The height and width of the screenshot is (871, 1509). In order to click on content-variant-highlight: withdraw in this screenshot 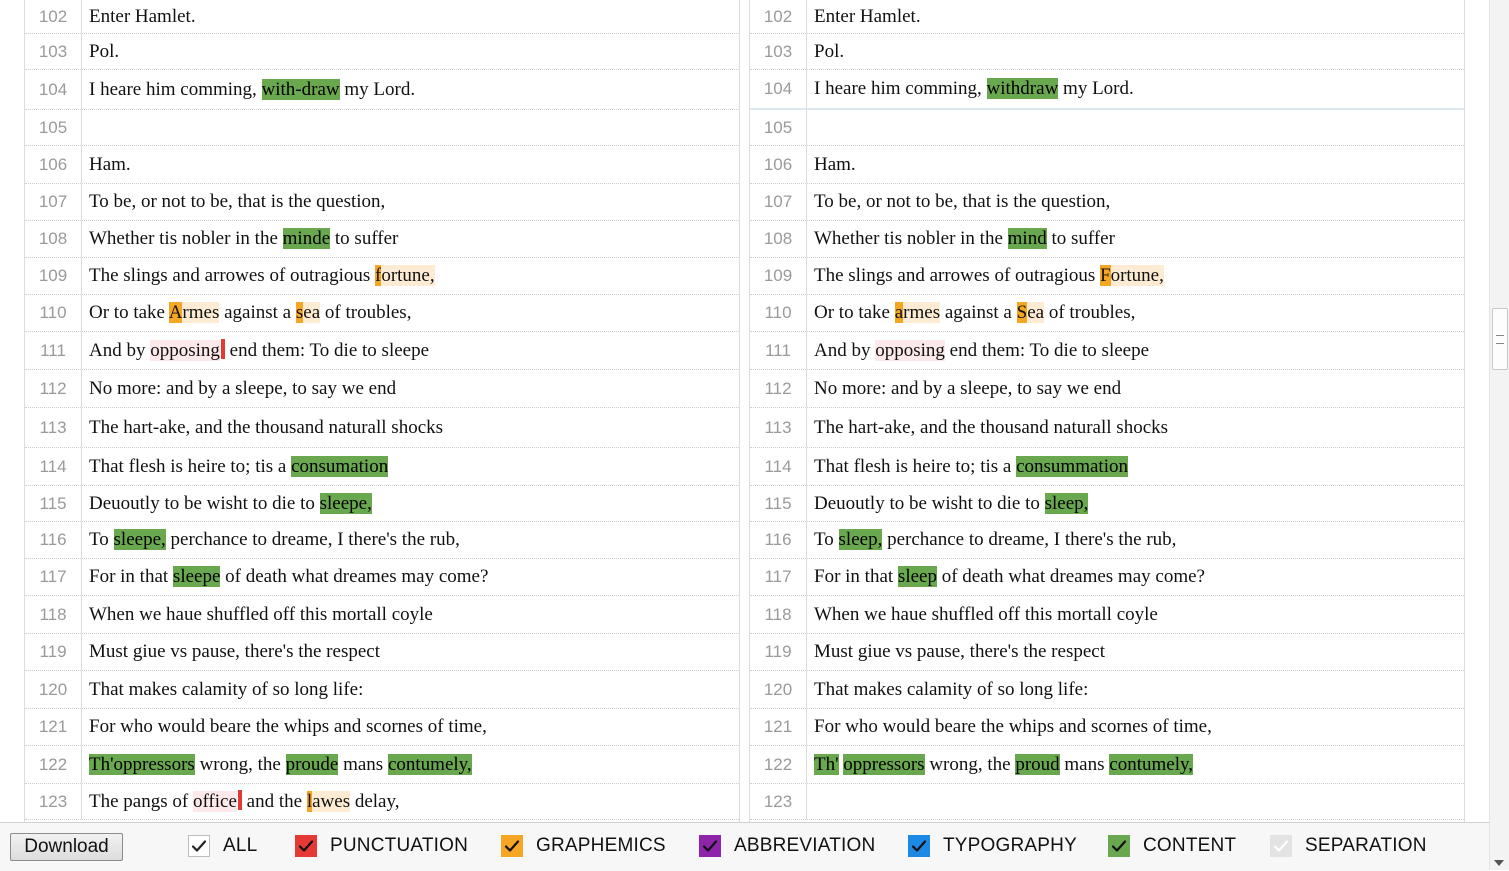, I will do `click(1022, 88)`.